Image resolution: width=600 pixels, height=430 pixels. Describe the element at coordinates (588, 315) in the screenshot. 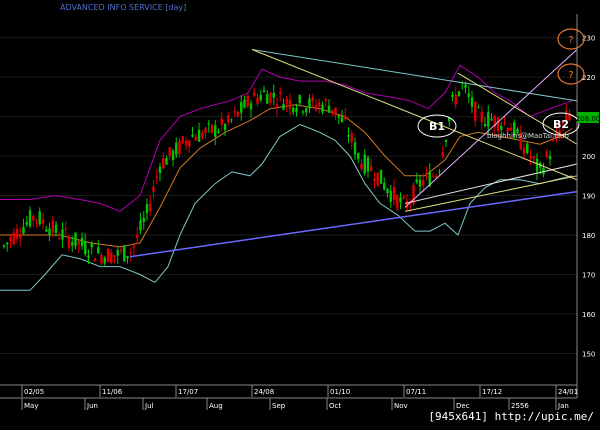

I see `y-tick-label: 160` at that location.